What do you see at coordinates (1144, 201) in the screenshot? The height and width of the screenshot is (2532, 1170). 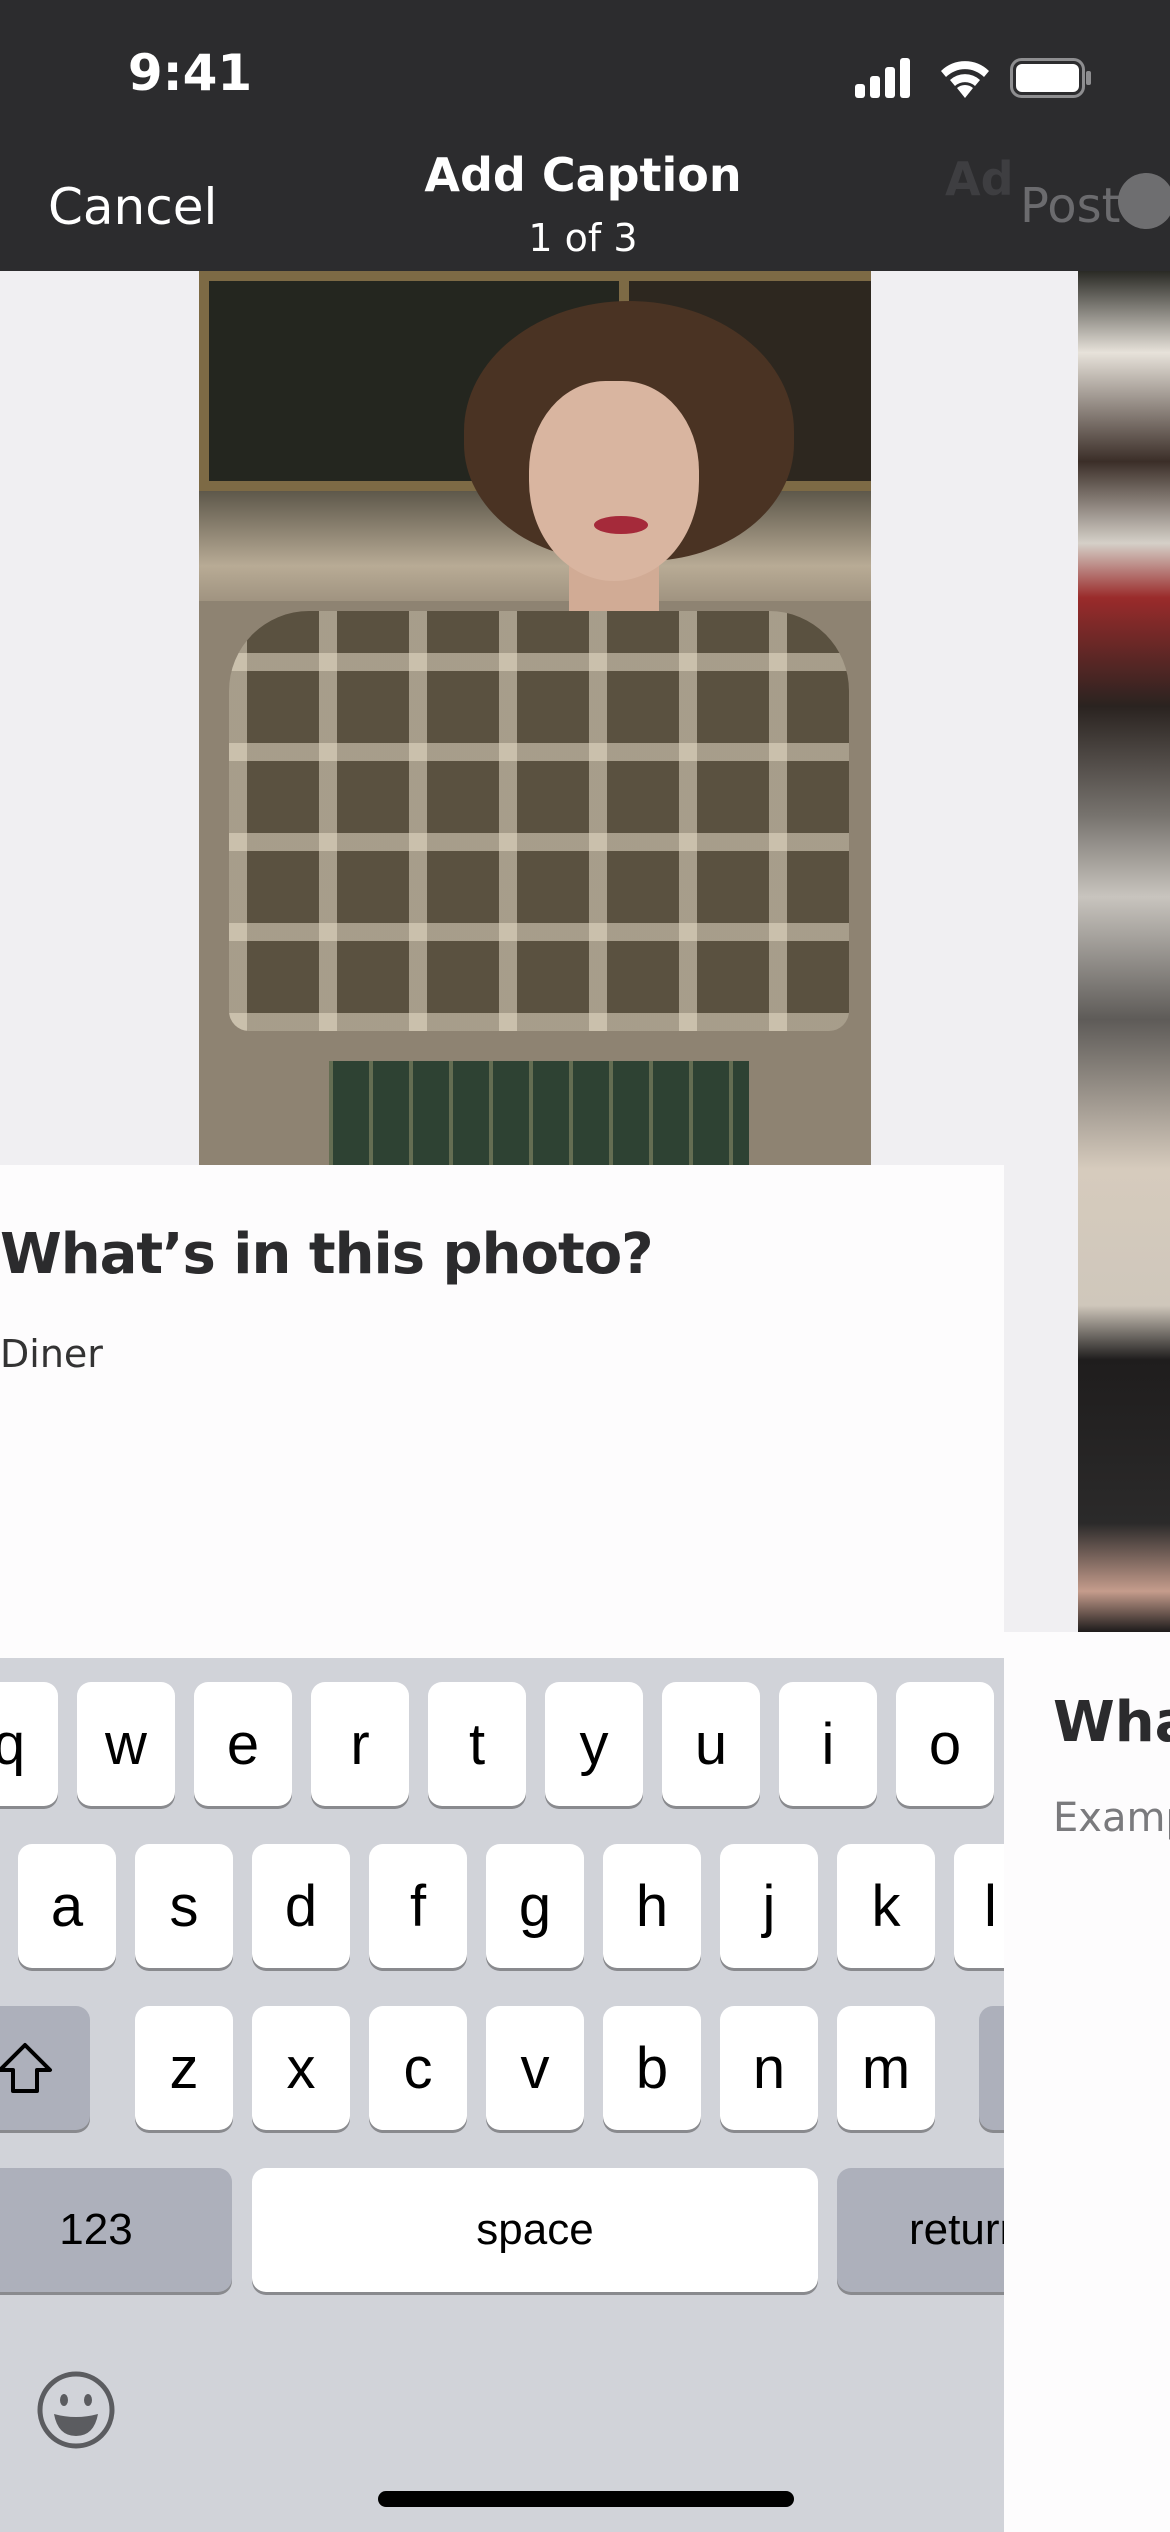 I see `loading-indicator-icon` at bounding box center [1144, 201].